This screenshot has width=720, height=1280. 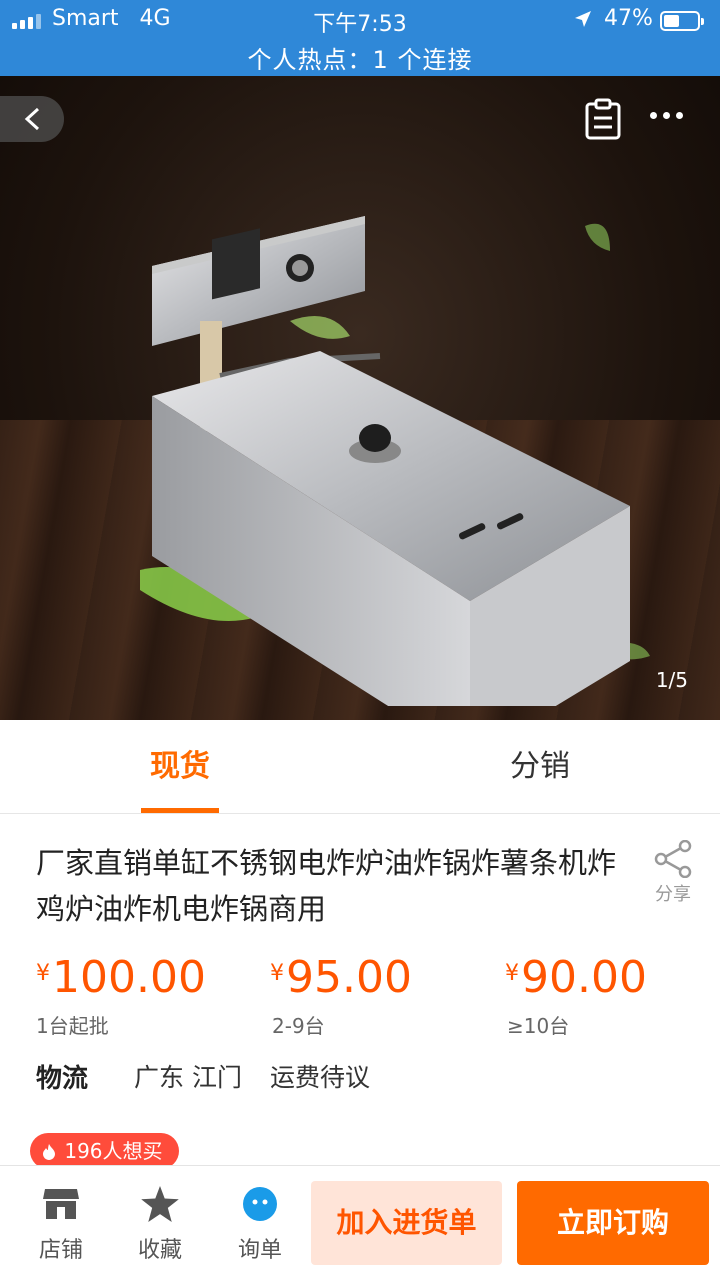 I want to click on back-button, so click(x=32, y=119).